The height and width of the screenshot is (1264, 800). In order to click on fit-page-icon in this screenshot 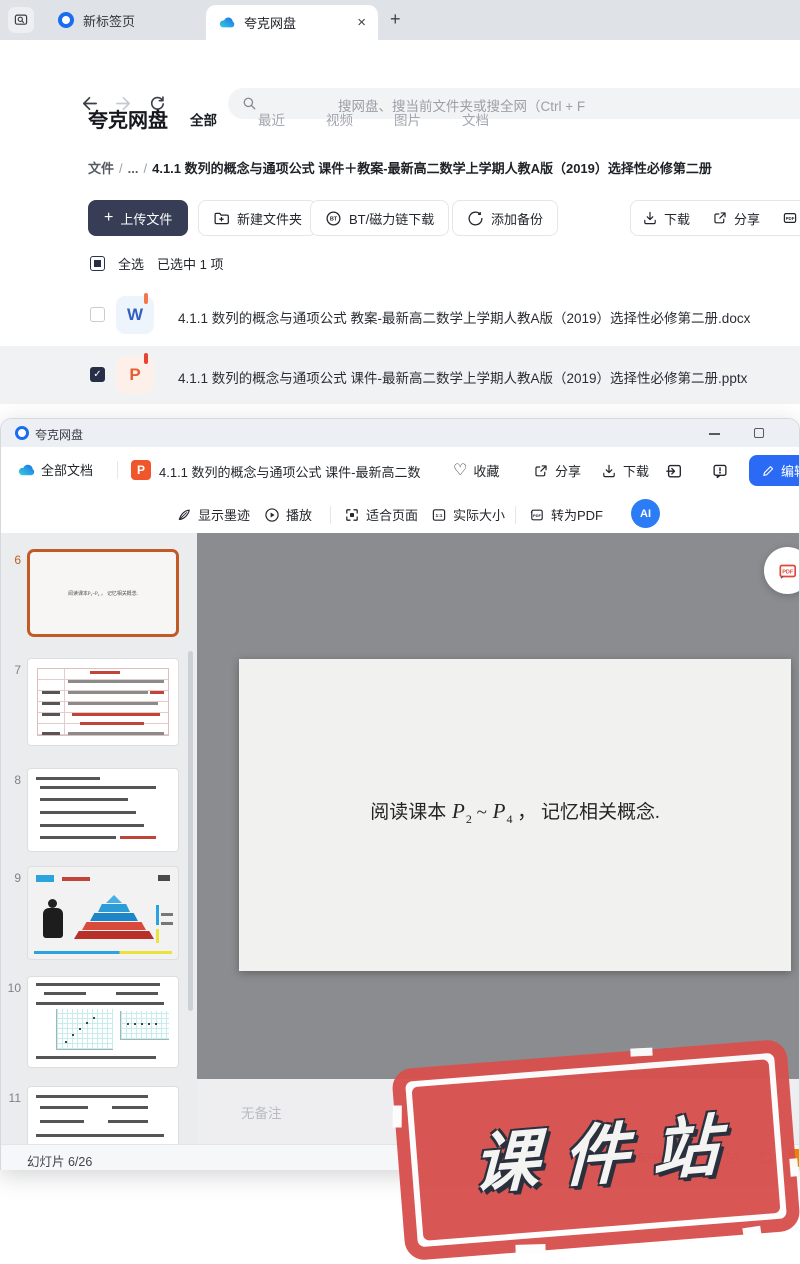, I will do `click(352, 514)`.